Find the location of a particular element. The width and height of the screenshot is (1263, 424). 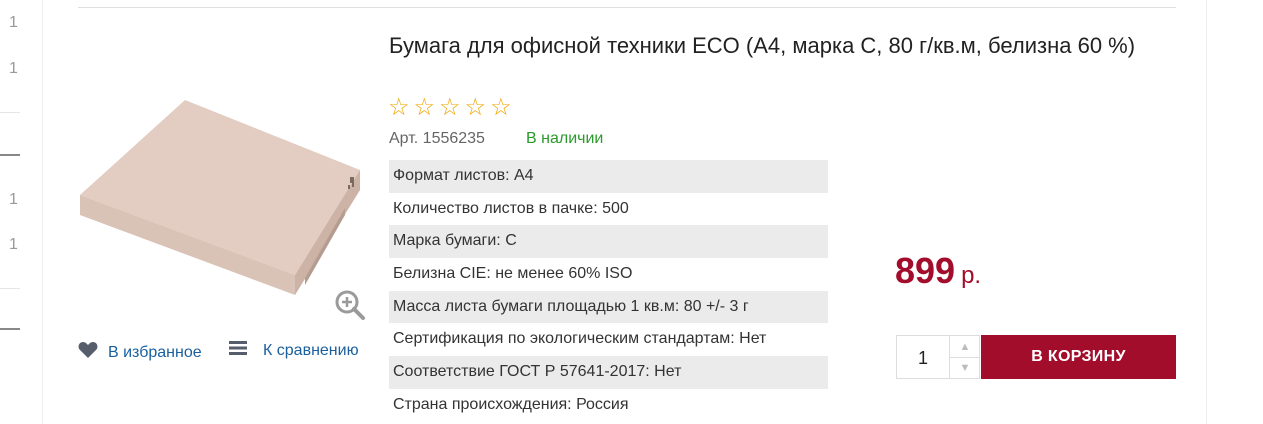

availability-status: В наличии is located at coordinates (565, 138).